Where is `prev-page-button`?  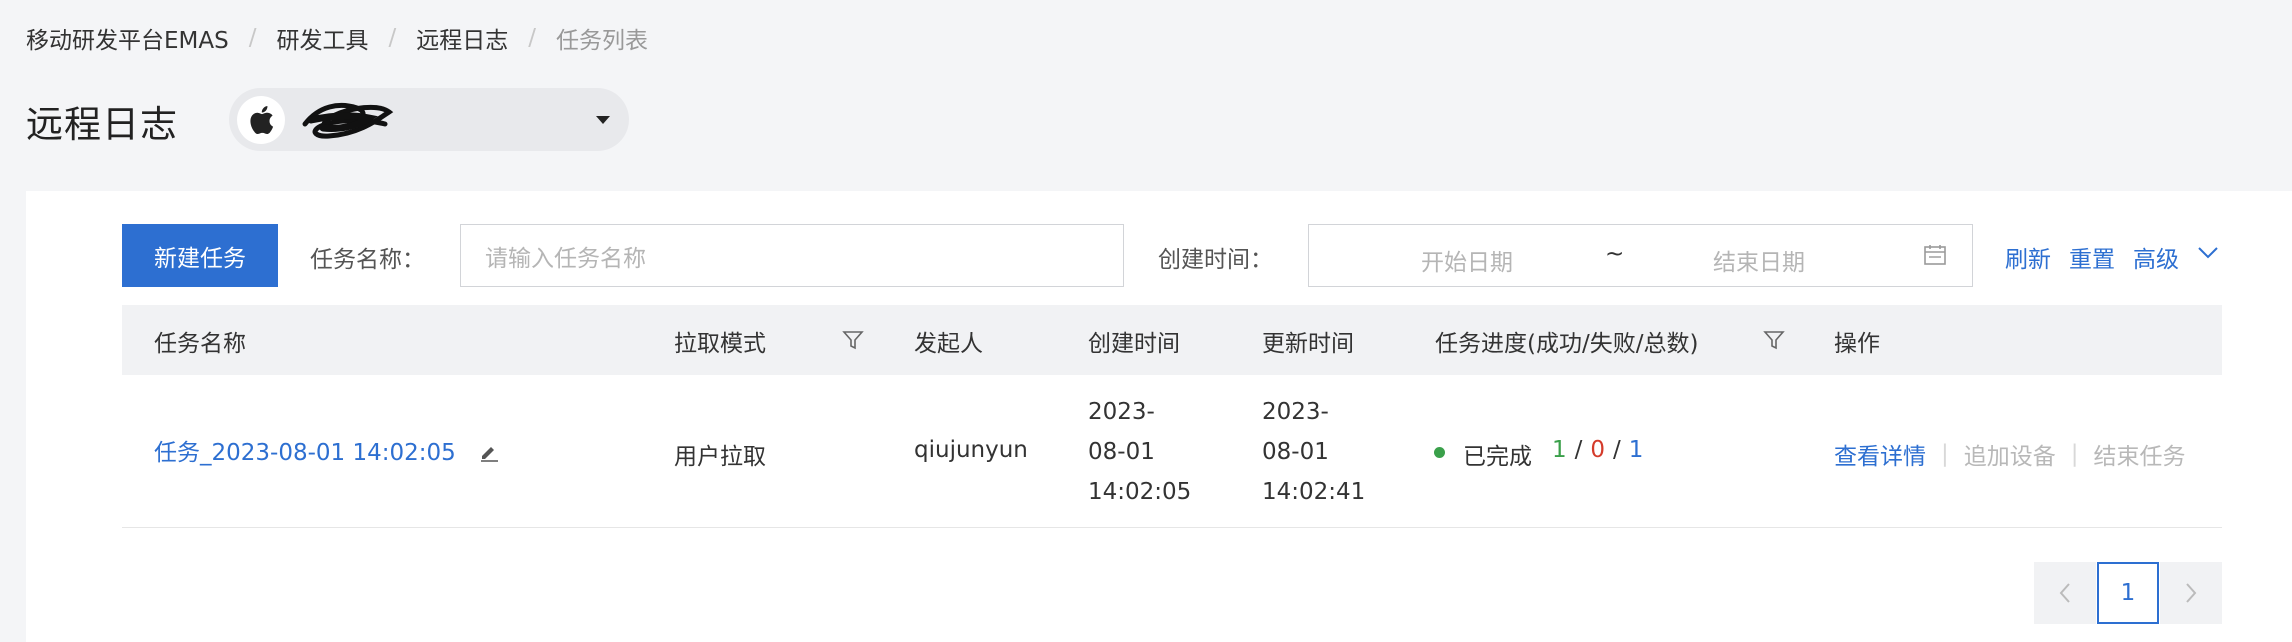
prev-page-button is located at coordinates (2065, 593).